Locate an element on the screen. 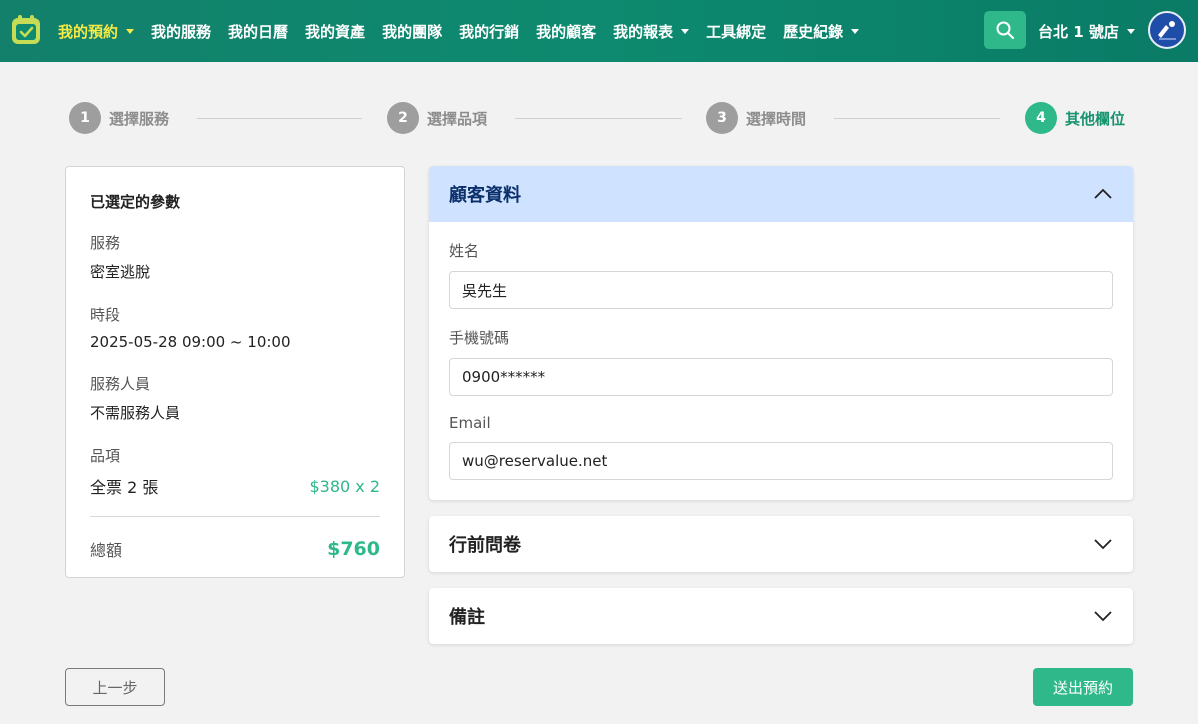  booking-stepper: 1 選擇服務 2 選擇品項 3 選擇時間 4 其他欄位 is located at coordinates (601, 118).